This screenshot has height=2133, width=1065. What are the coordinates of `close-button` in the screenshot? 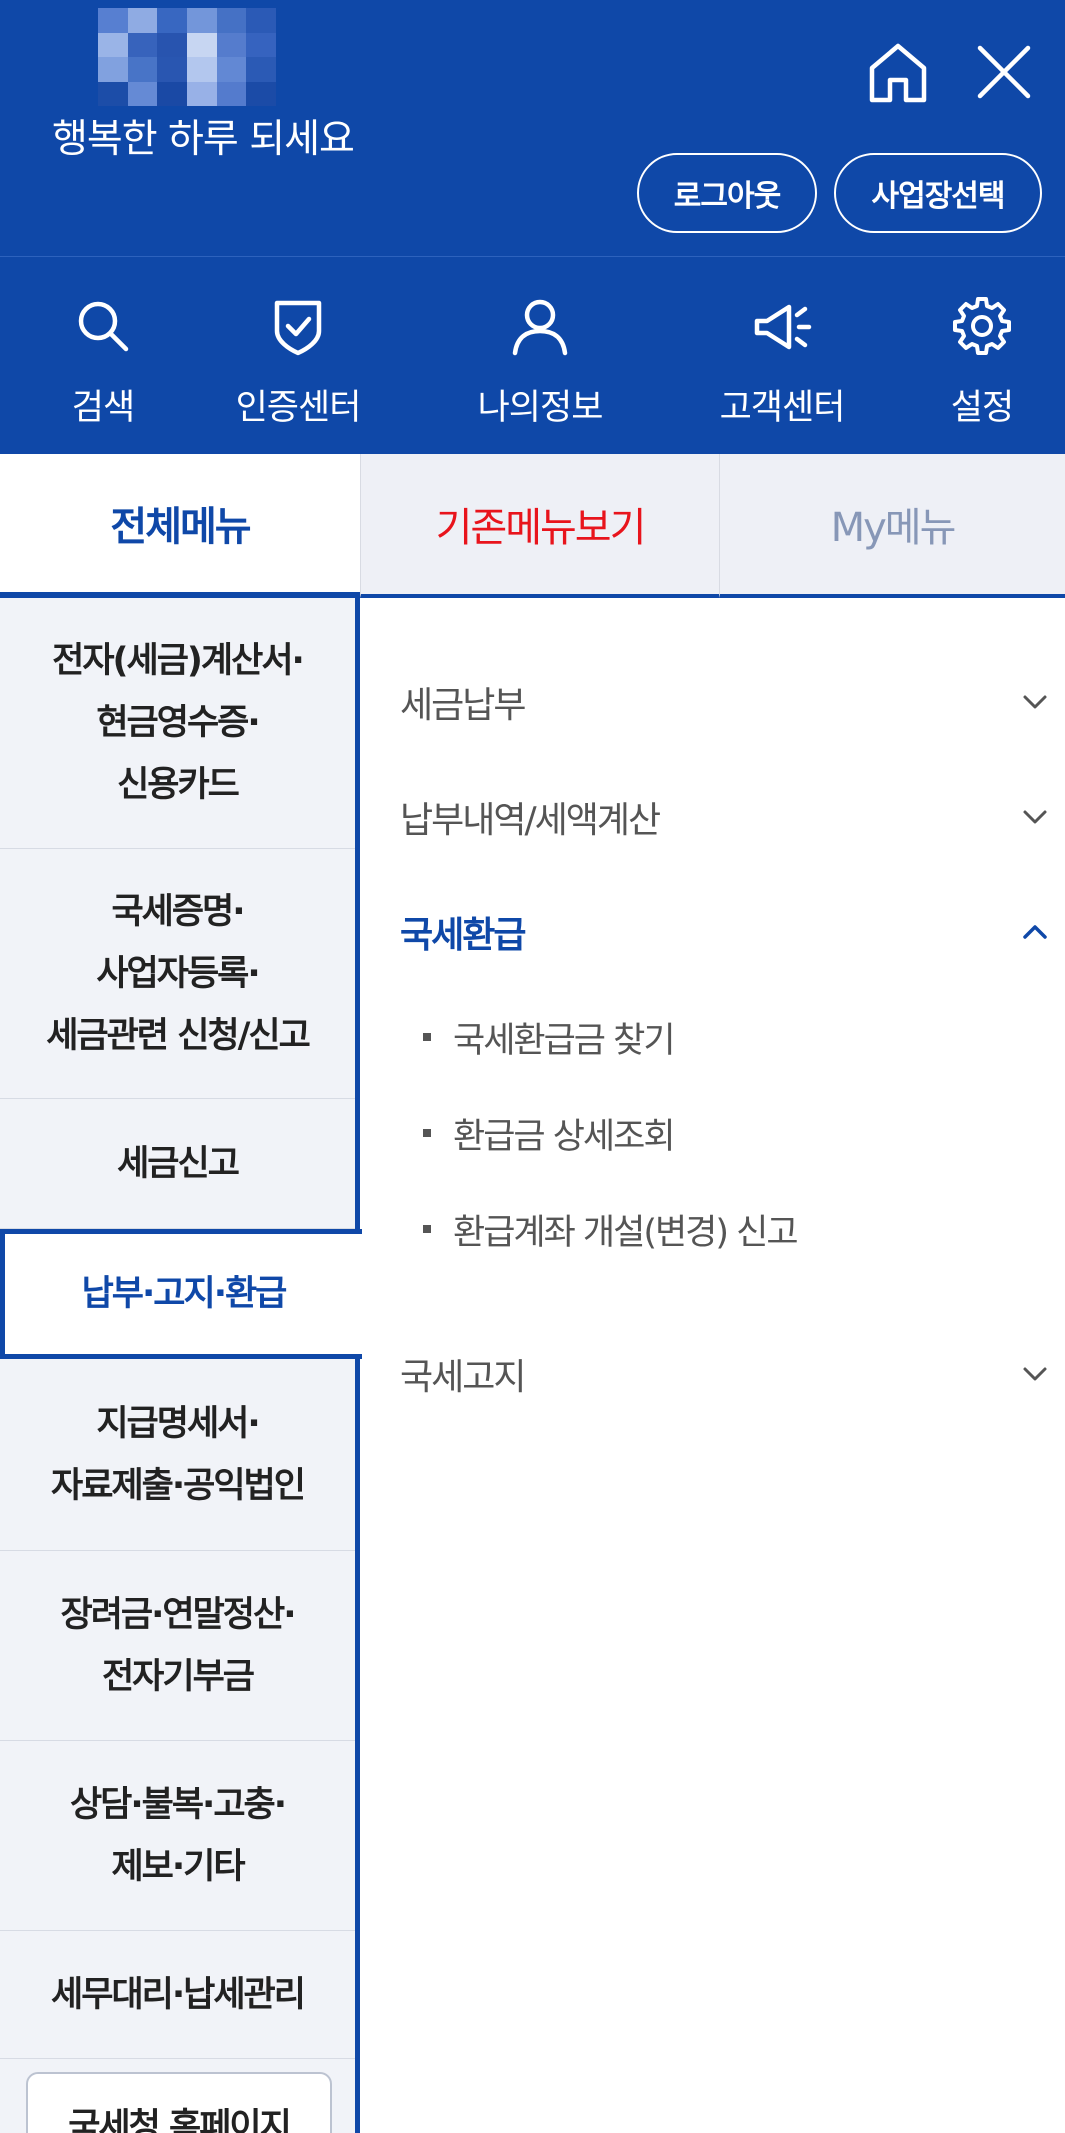 It's located at (1004, 72).